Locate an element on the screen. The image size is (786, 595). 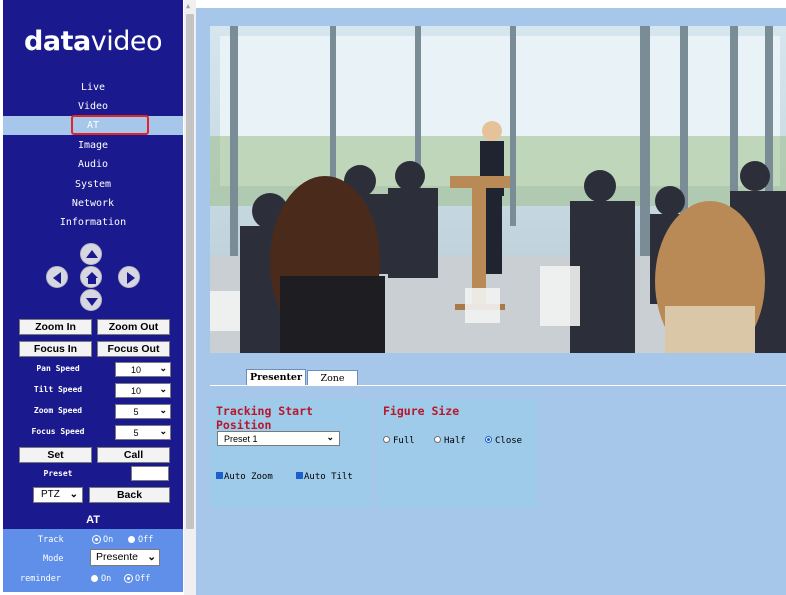
nav-item-network: Network is located at coordinates (93, 203).